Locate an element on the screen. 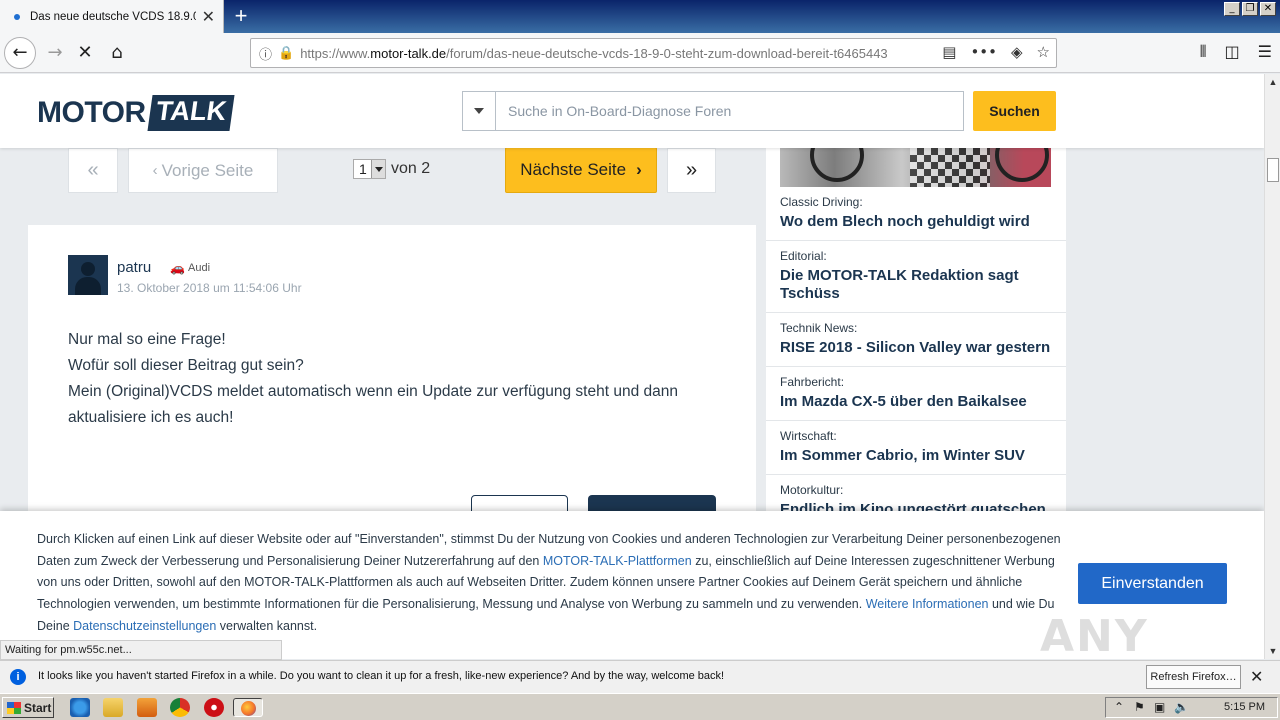 The width and height of the screenshot is (1280, 720). previous-page-button: ‹ Vorige Seite is located at coordinates (203, 170).